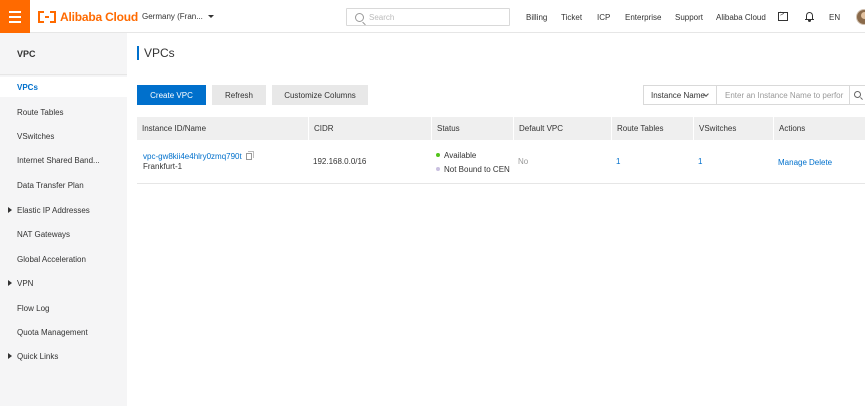  I want to click on vswitches-link: 1, so click(700, 161).